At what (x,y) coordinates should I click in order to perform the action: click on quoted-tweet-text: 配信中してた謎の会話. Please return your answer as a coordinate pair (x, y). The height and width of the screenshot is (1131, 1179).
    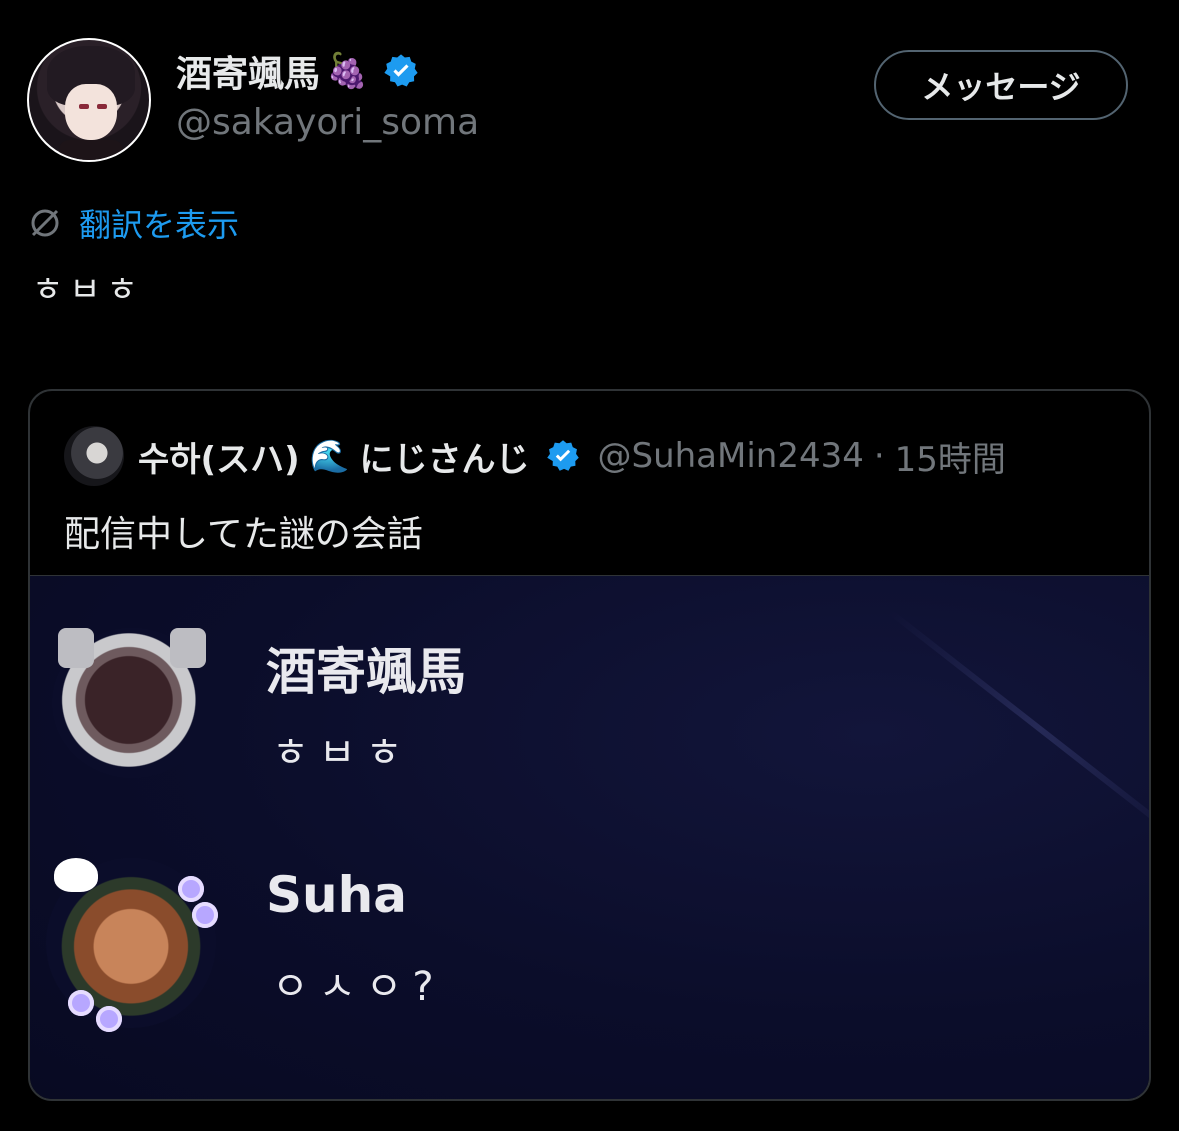
    Looking at the image, I should click on (243, 534).